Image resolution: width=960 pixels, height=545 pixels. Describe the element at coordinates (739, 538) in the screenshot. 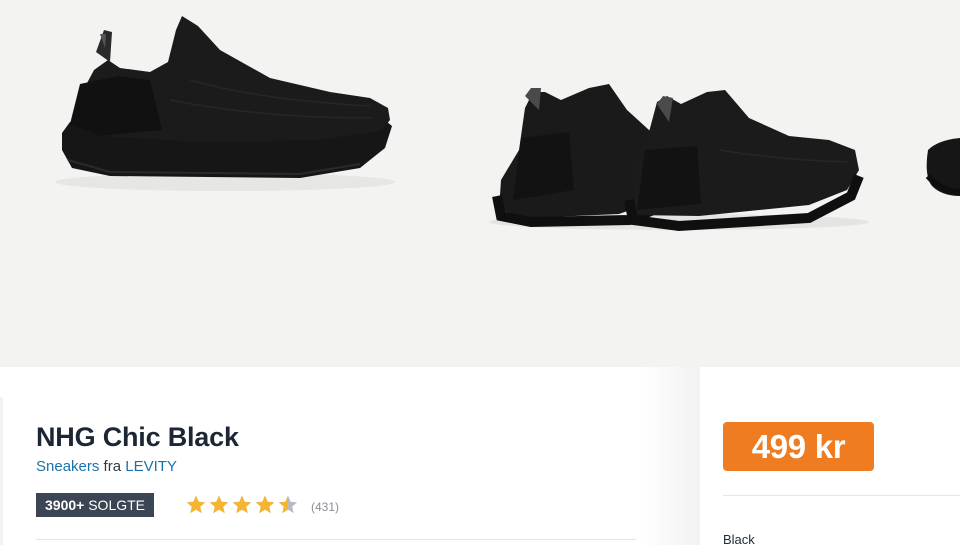

I see `selected-color: Black` at that location.